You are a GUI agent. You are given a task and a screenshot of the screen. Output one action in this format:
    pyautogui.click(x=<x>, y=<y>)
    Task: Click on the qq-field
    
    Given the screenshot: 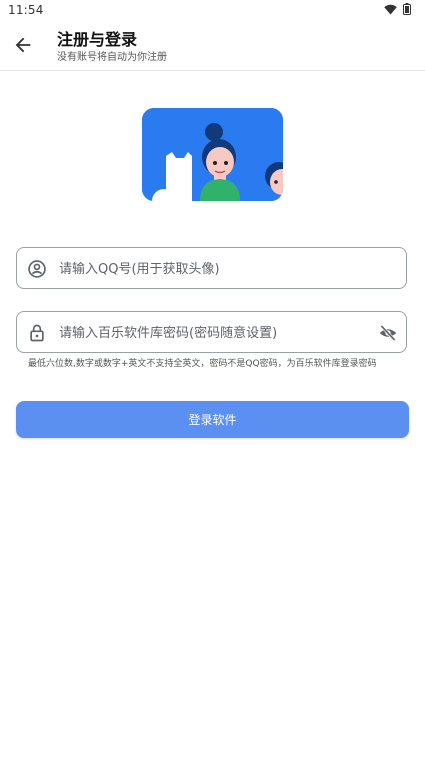 What is the action you would take?
    pyautogui.click(x=211, y=268)
    